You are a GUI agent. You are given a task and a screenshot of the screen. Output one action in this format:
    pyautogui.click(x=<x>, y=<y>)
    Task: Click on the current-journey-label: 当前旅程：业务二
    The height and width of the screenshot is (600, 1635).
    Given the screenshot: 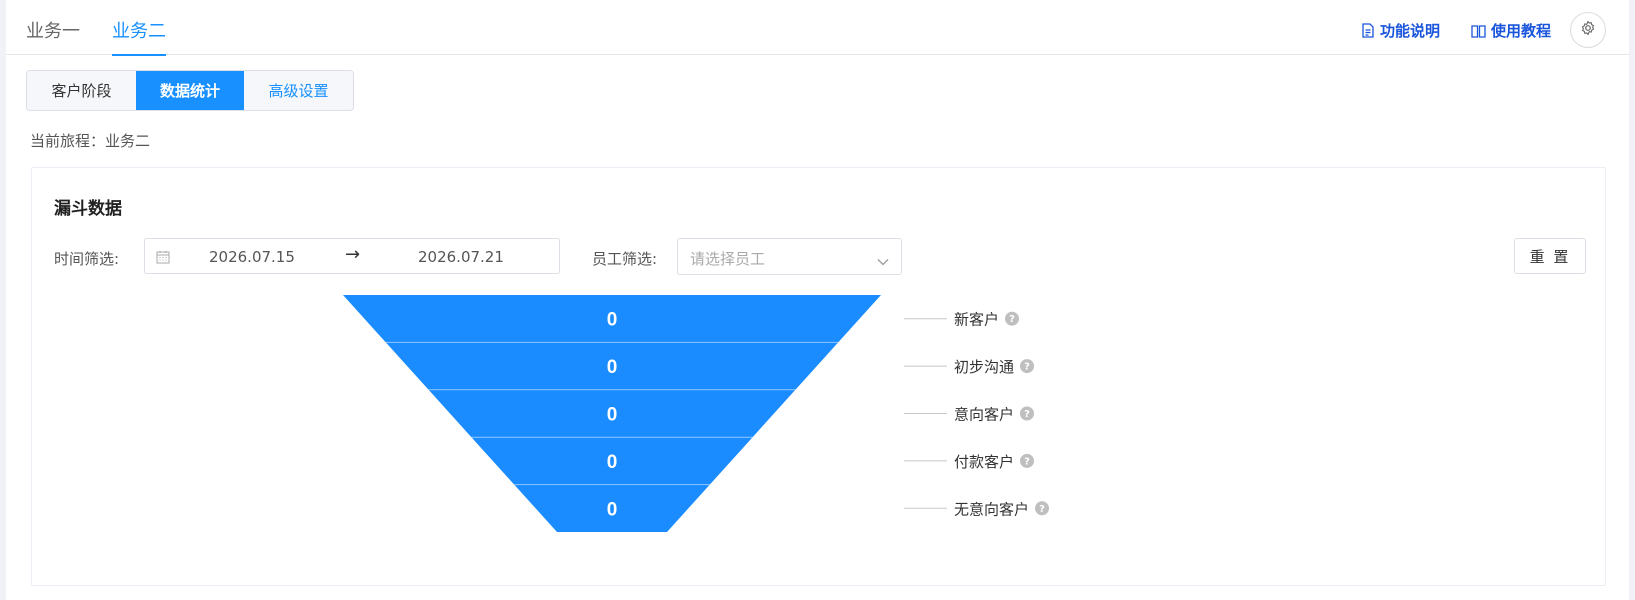 What is the action you would take?
    pyautogui.click(x=90, y=141)
    